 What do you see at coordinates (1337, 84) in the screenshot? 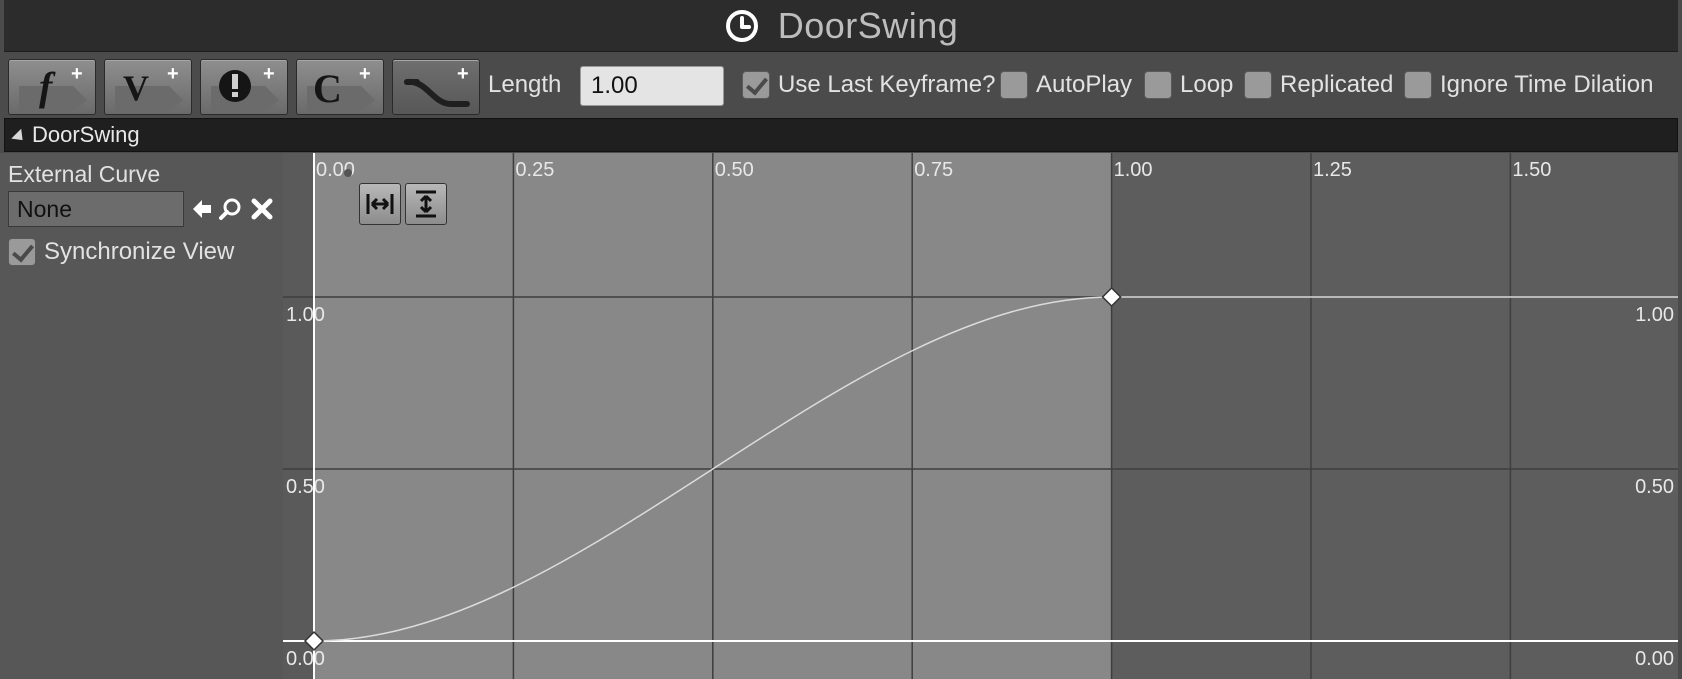
I see `replicated-label: Replicated` at bounding box center [1337, 84].